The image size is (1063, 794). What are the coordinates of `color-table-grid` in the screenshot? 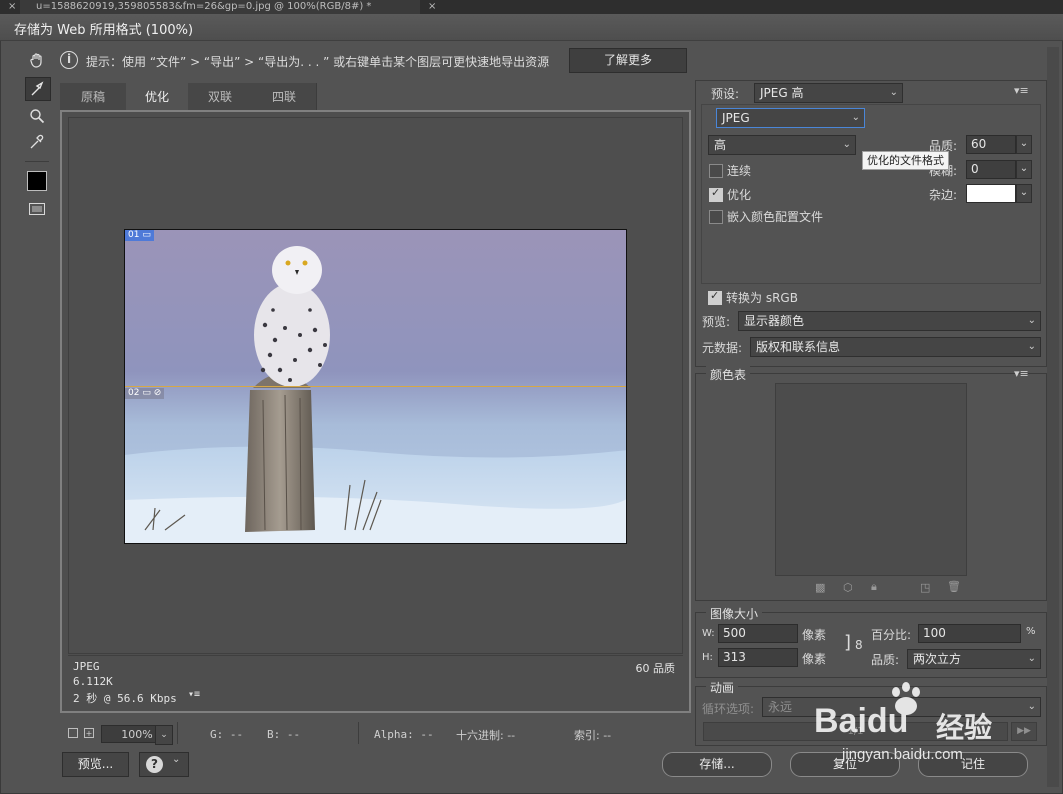 It's located at (871, 479).